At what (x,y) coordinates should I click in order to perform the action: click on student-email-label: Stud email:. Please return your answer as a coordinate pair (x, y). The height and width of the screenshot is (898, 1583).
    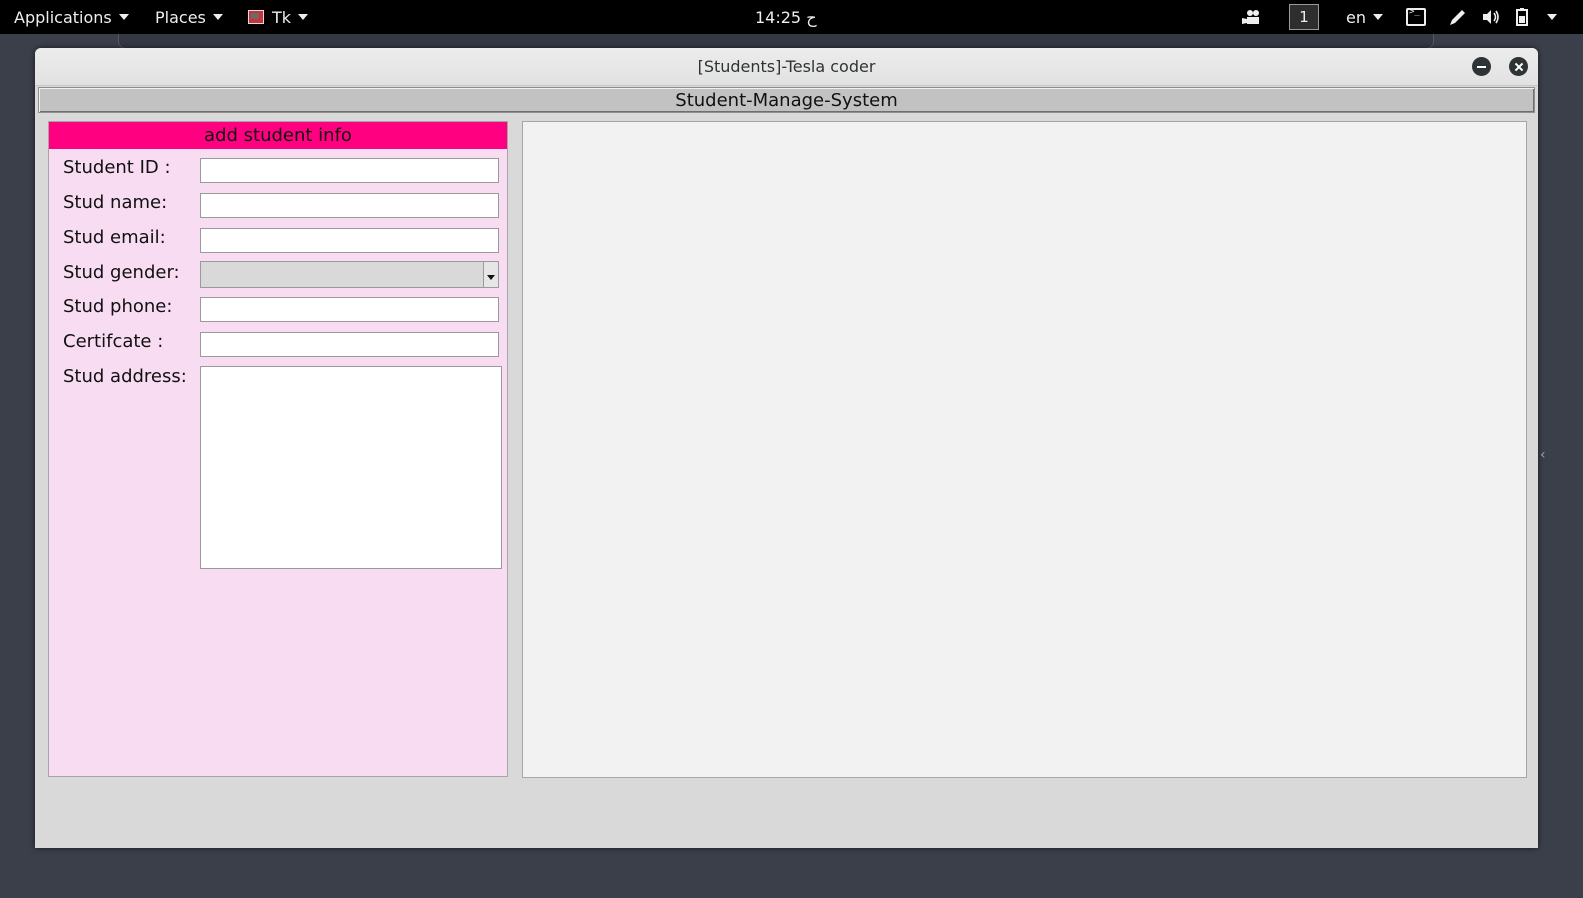
    Looking at the image, I should click on (114, 237).